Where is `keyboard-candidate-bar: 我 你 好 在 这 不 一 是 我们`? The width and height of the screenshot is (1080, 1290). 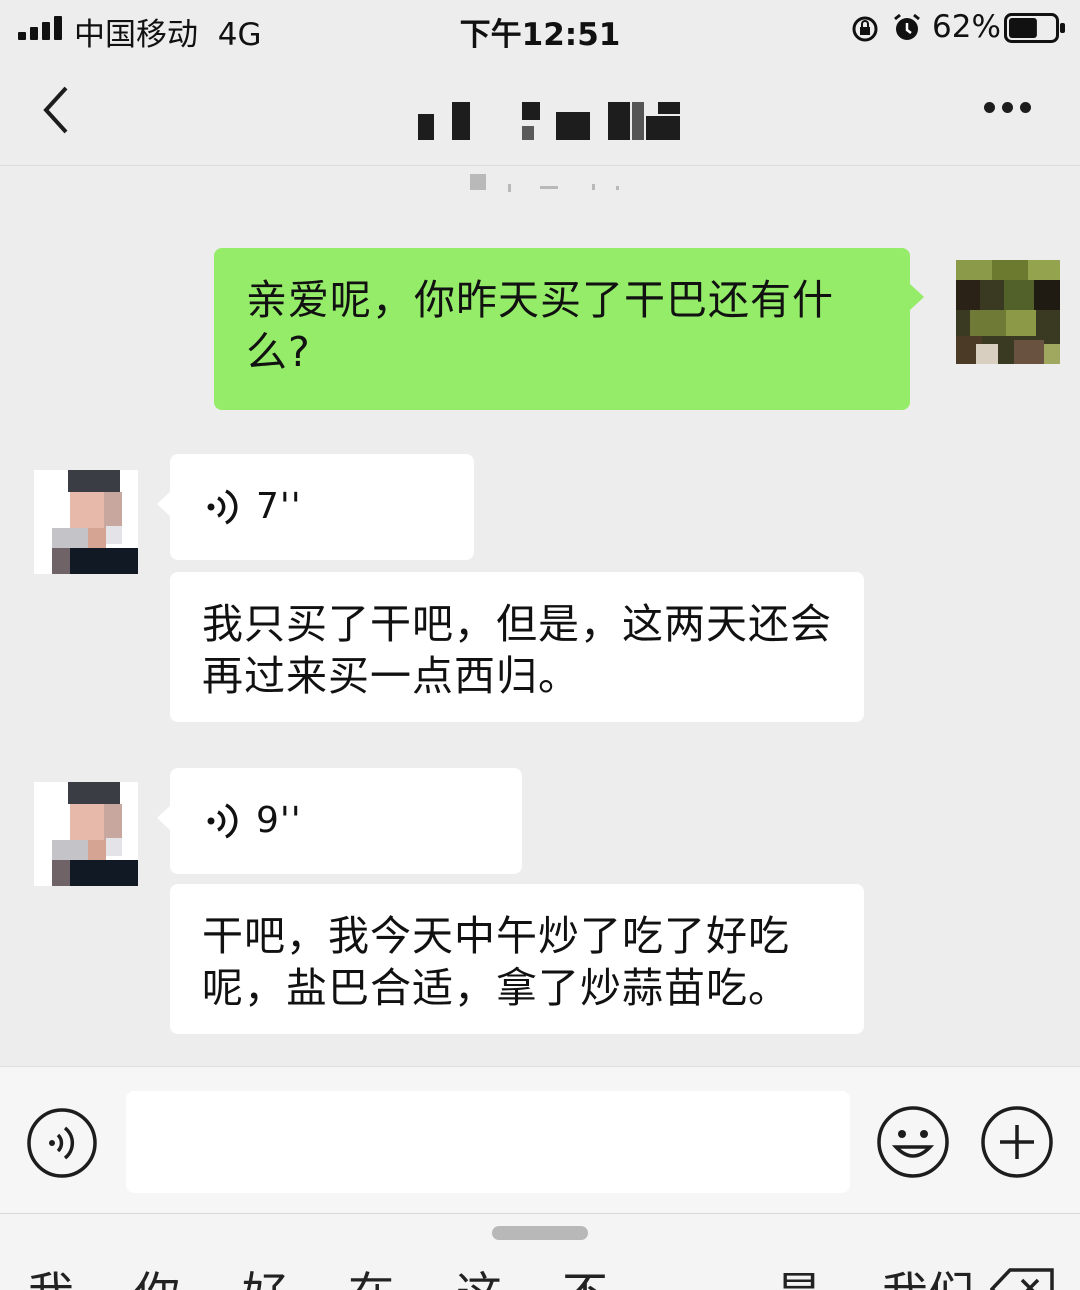 keyboard-candidate-bar: 我 你 好 在 这 不 一 是 我们 is located at coordinates (540, 1252).